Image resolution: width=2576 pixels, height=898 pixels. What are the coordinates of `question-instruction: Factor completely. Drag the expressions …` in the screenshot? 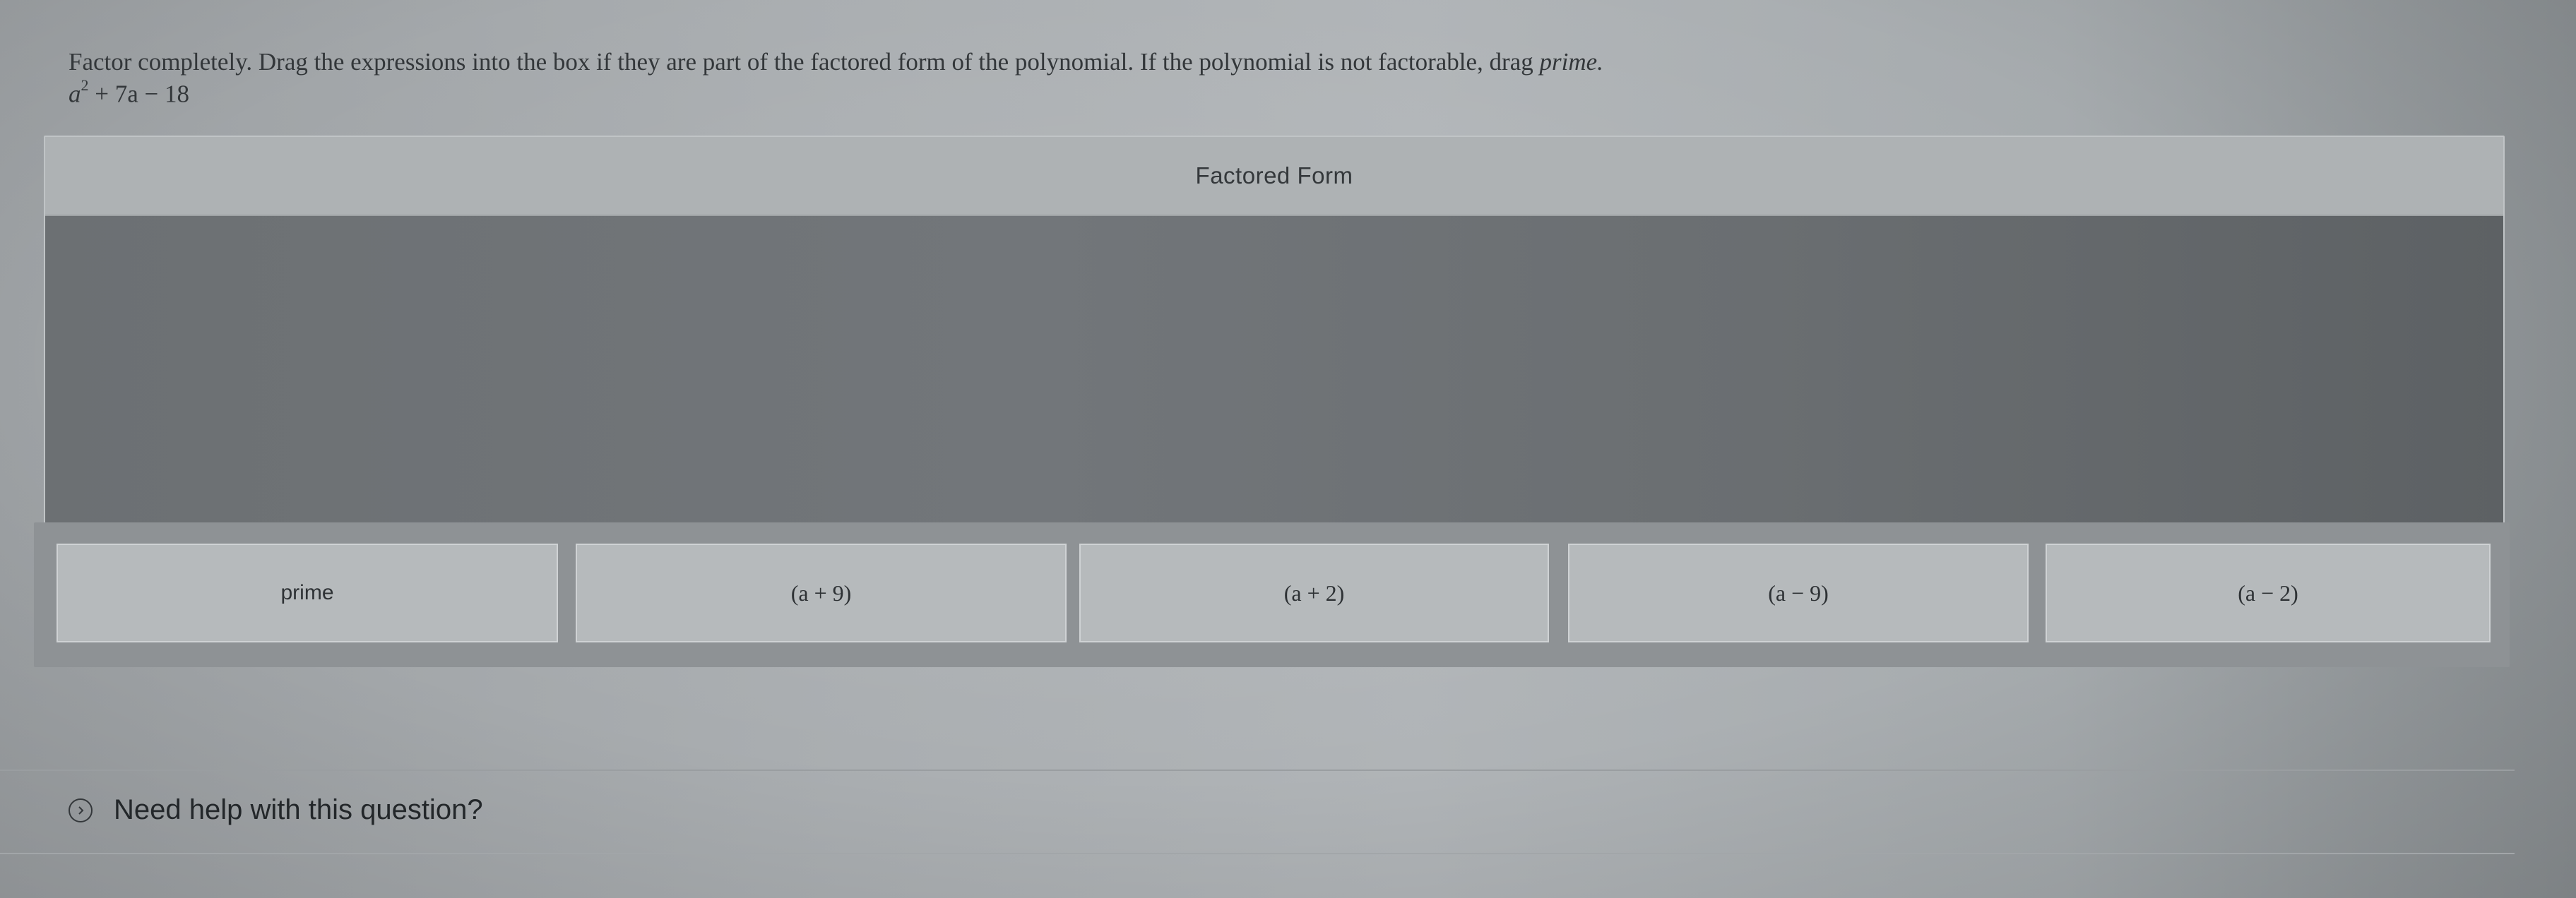 It's located at (836, 62).